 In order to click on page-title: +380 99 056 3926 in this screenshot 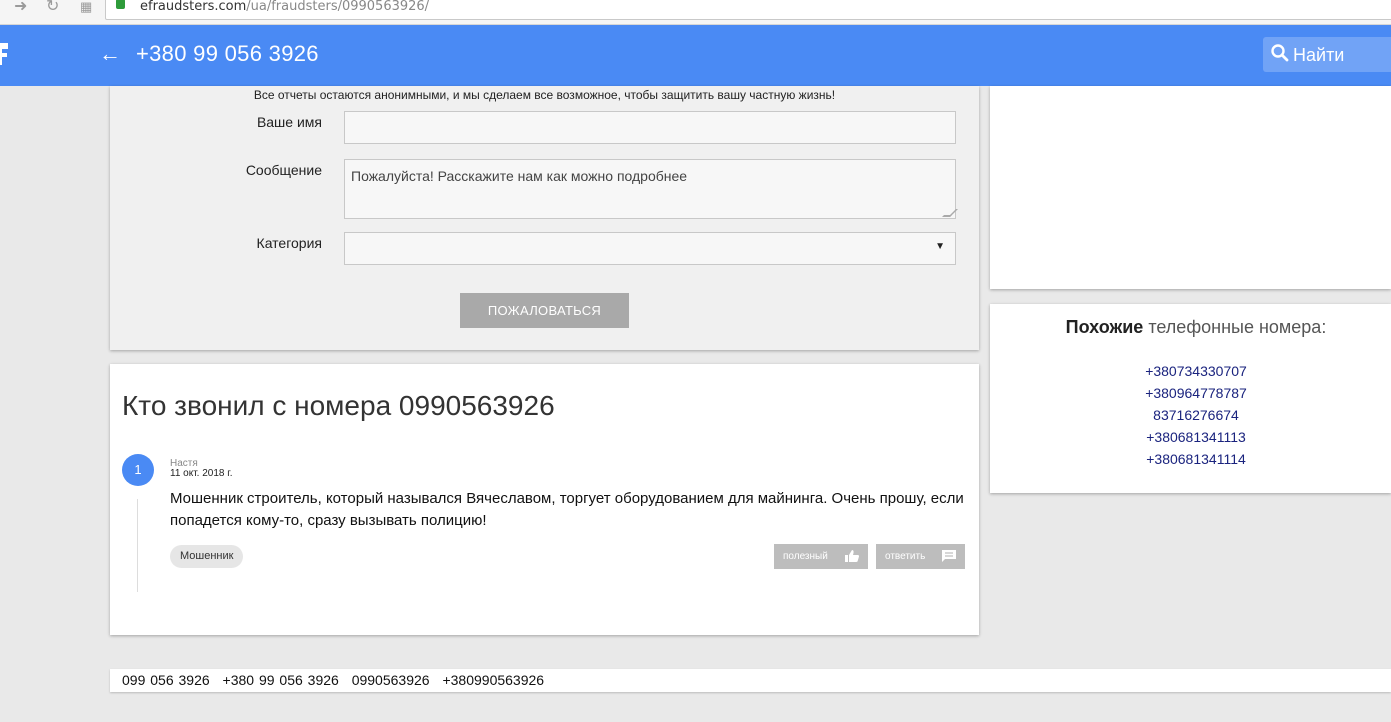, I will do `click(227, 53)`.